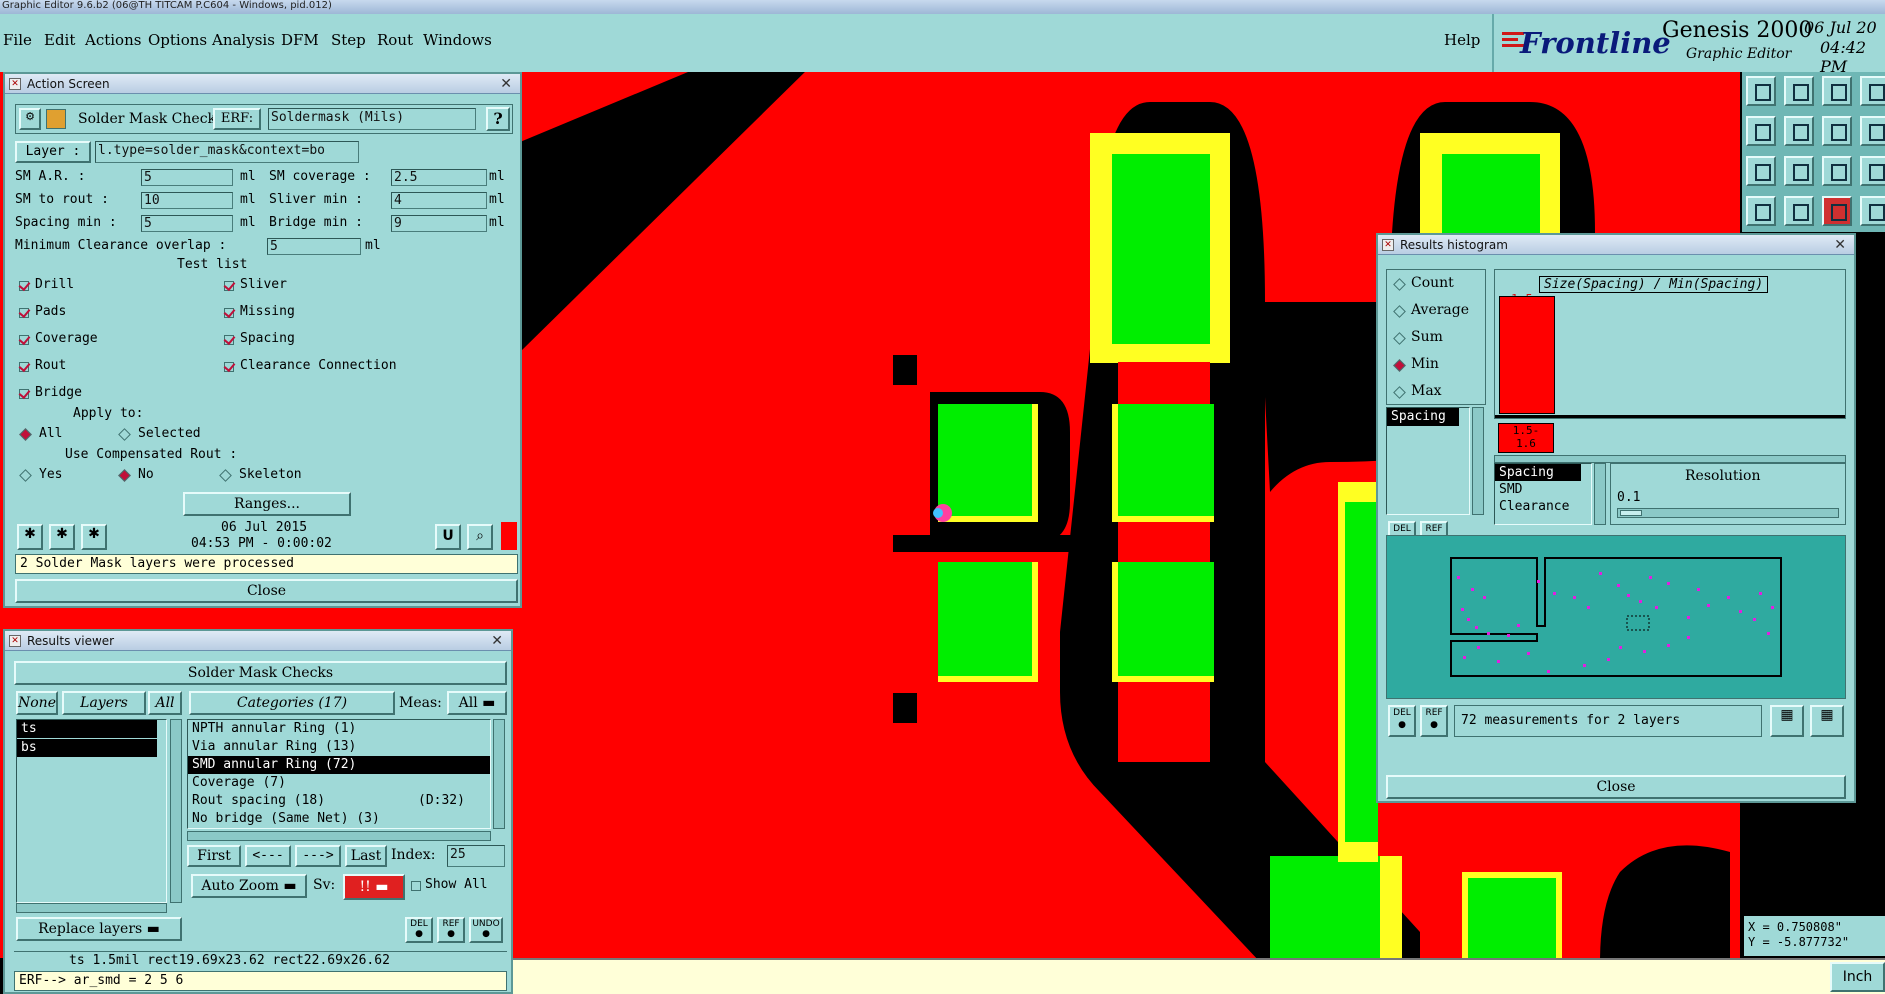 This screenshot has height=994, width=1885. I want to click on action-icon: ⚙, so click(30, 119).